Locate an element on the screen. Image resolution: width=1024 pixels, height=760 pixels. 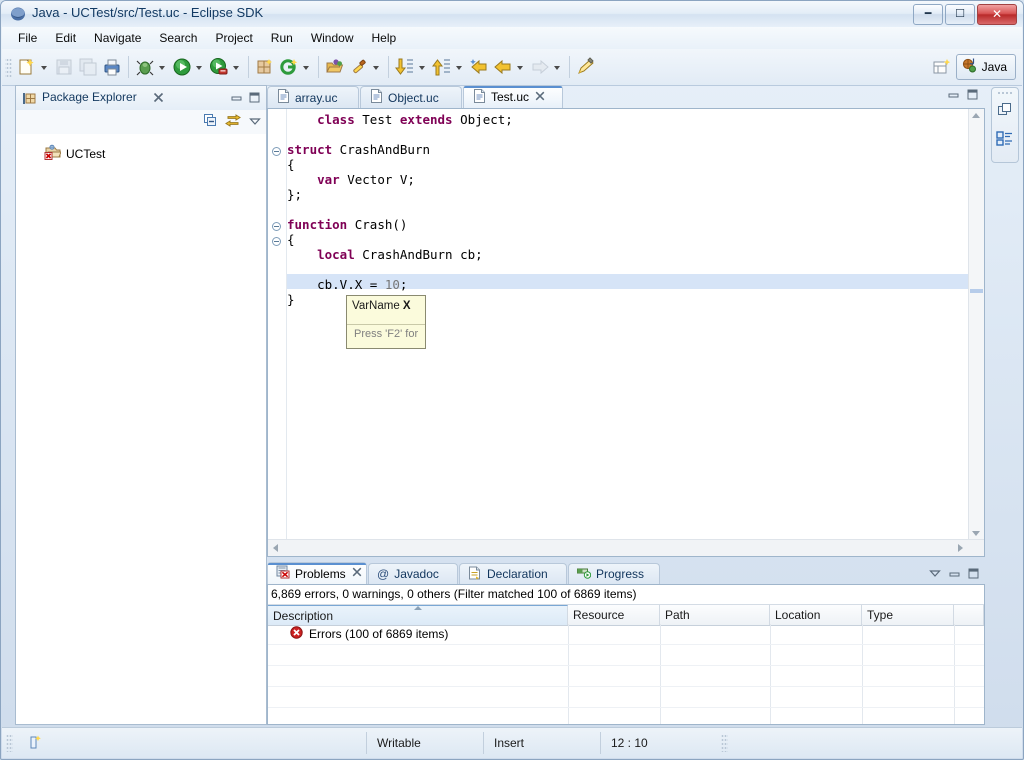
perspective-java-button: Java is located at coordinates (985, 67).